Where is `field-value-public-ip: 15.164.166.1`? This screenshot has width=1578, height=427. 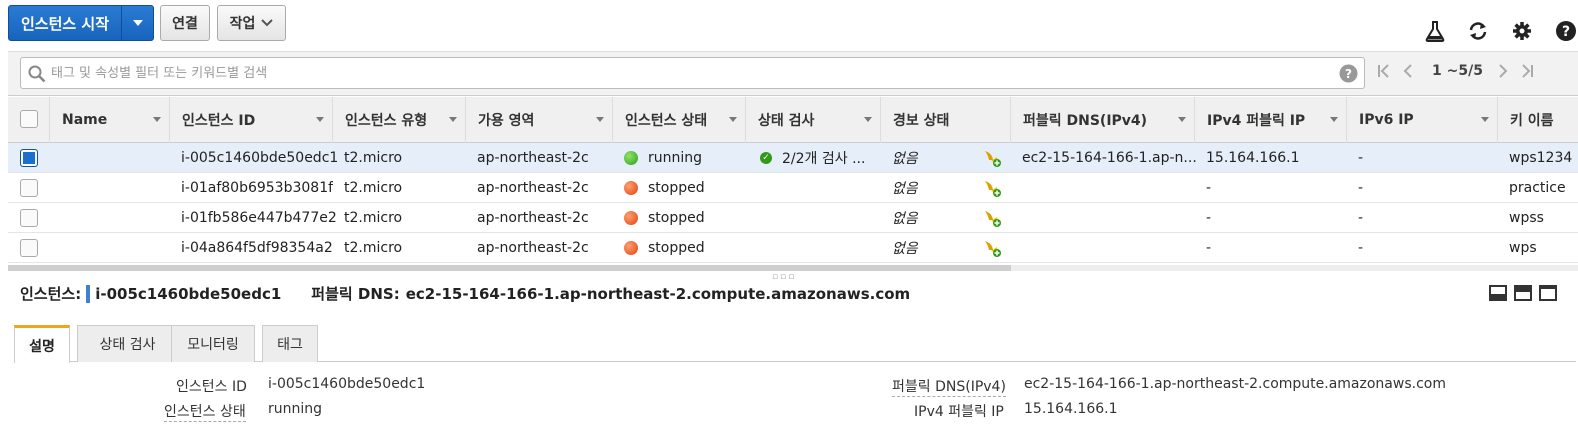 field-value-public-ip: 15.164.166.1 is located at coordinates (1071, 409).